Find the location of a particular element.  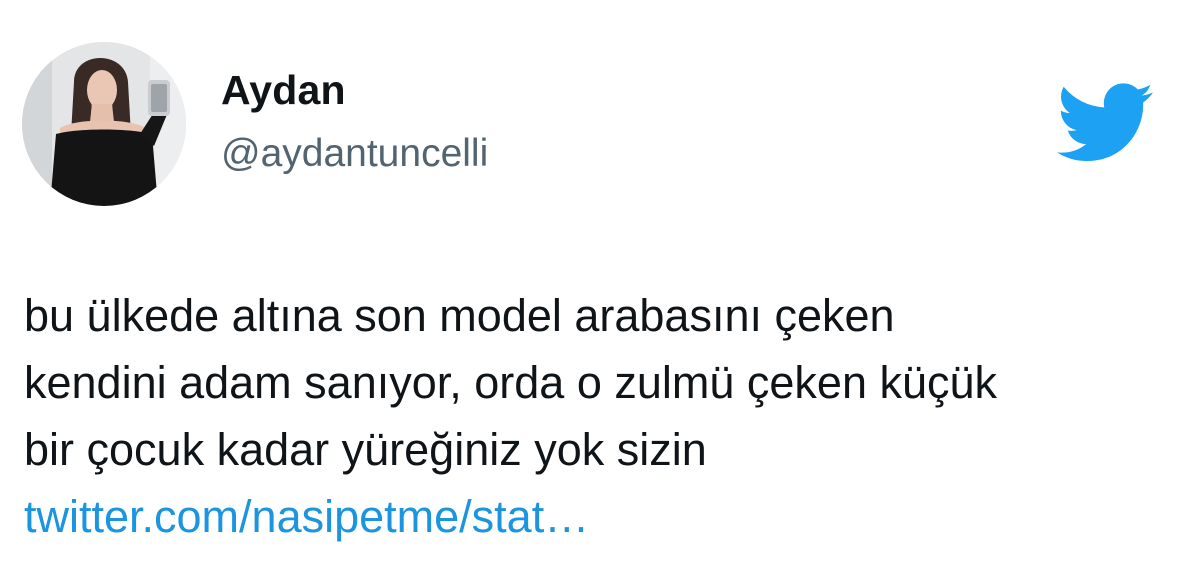

avatar is located at coordinates (104, 124).